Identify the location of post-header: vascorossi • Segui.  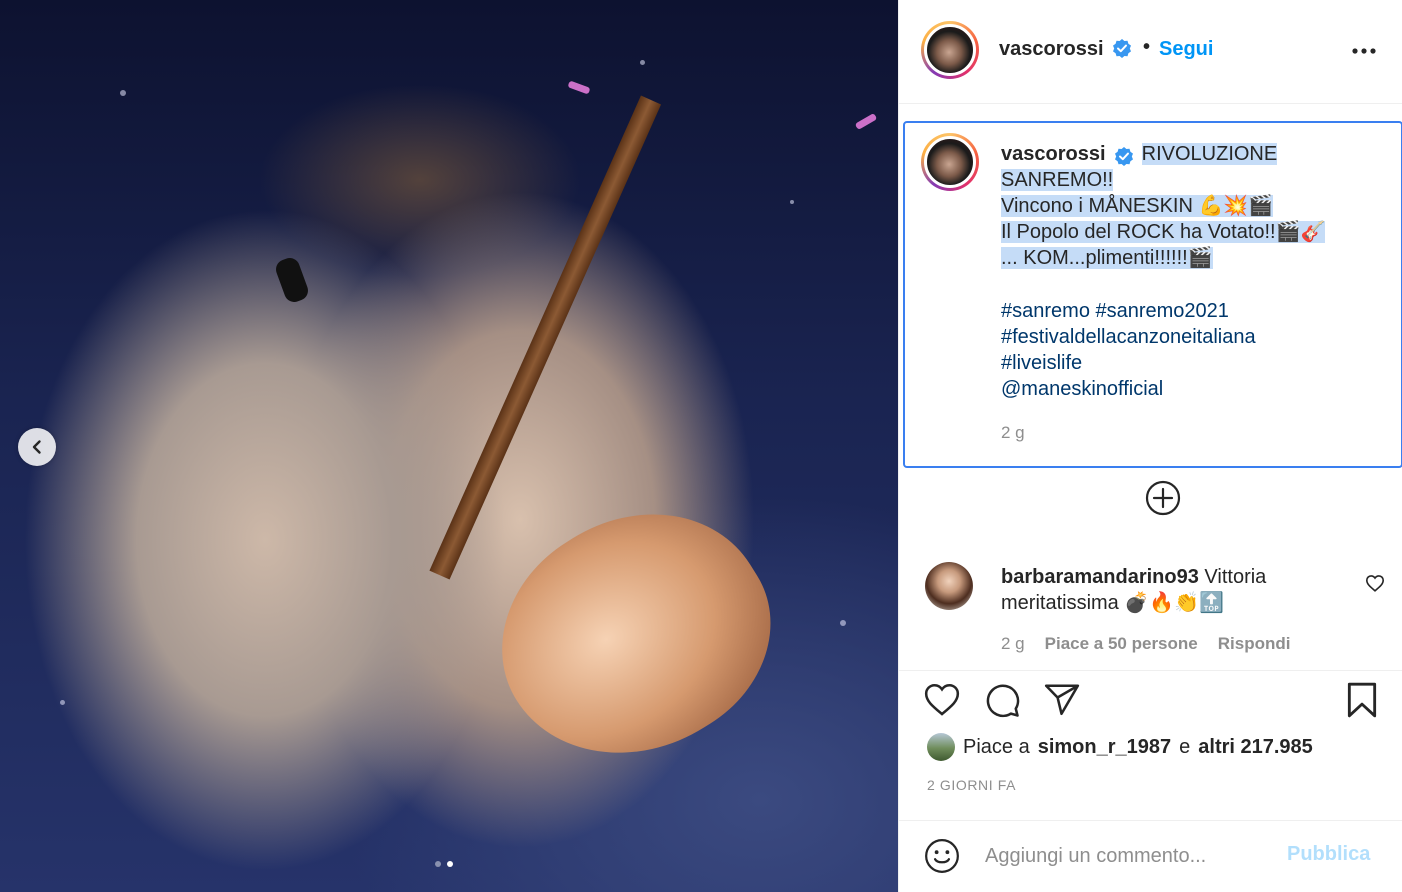
(1150, 52).